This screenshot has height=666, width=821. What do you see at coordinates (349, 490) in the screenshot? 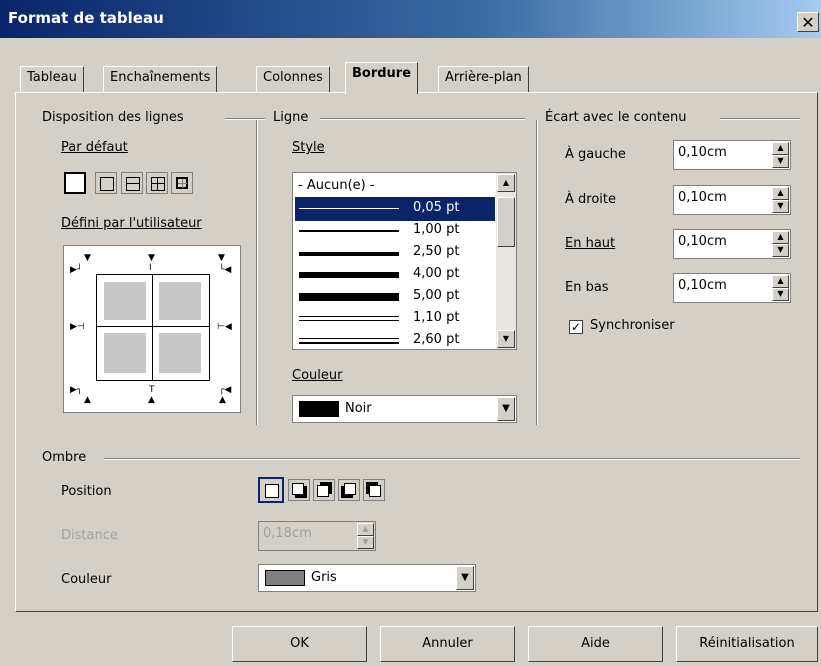
I see `shadow-bottom-left-icon` at bounding box center [349, 490].